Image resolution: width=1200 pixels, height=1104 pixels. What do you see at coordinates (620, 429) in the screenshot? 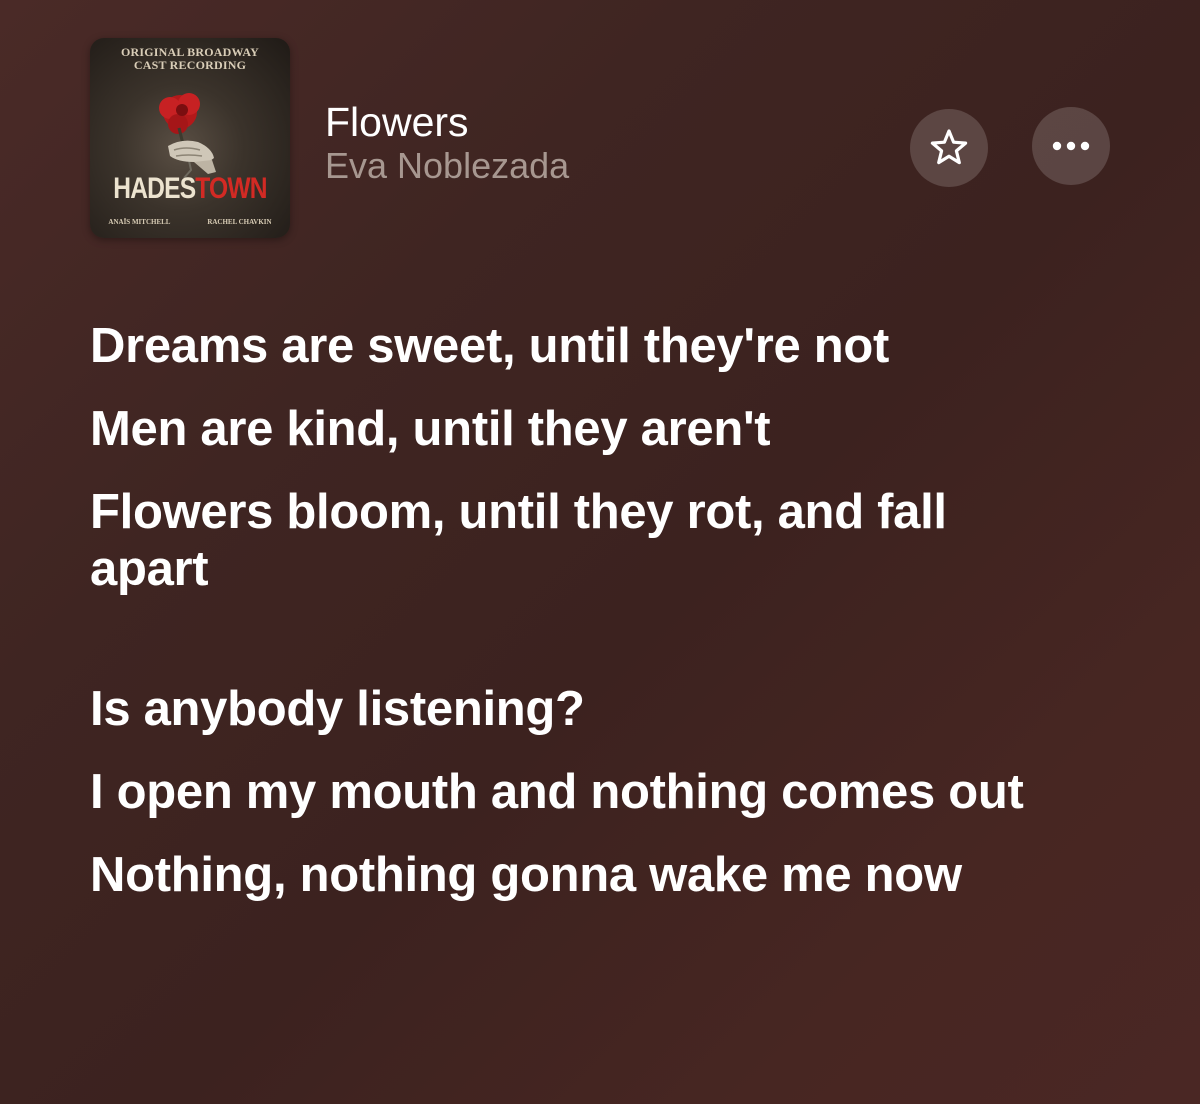
I see `lyric-line: Men are kind, until they aren't` at bounding box center [620, 429].